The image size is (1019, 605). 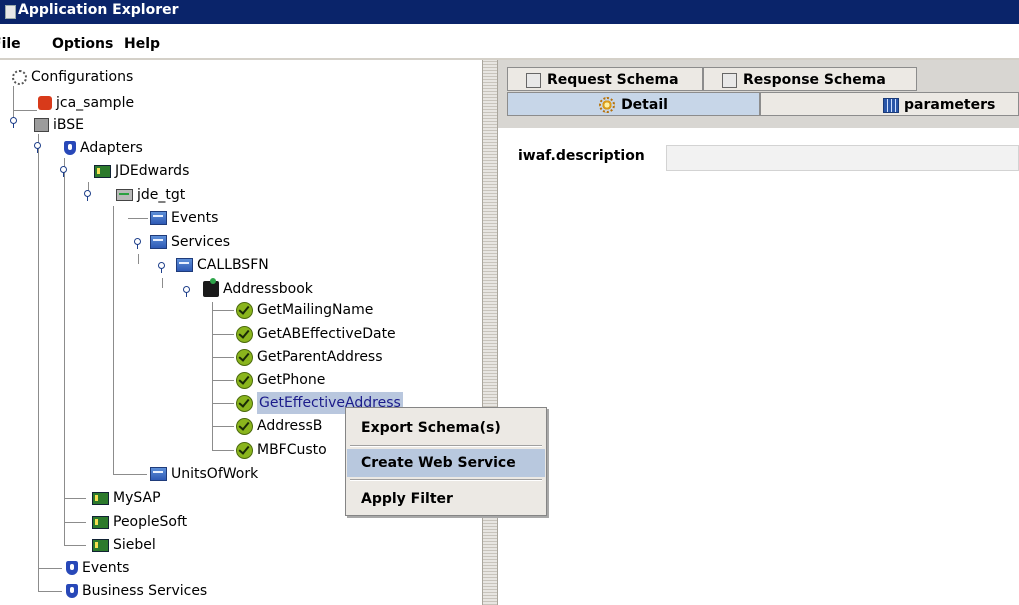 What do you see at coordinates (10, 12) in the screenshot?
I see `app-icon` at bounding box center [10, 12].